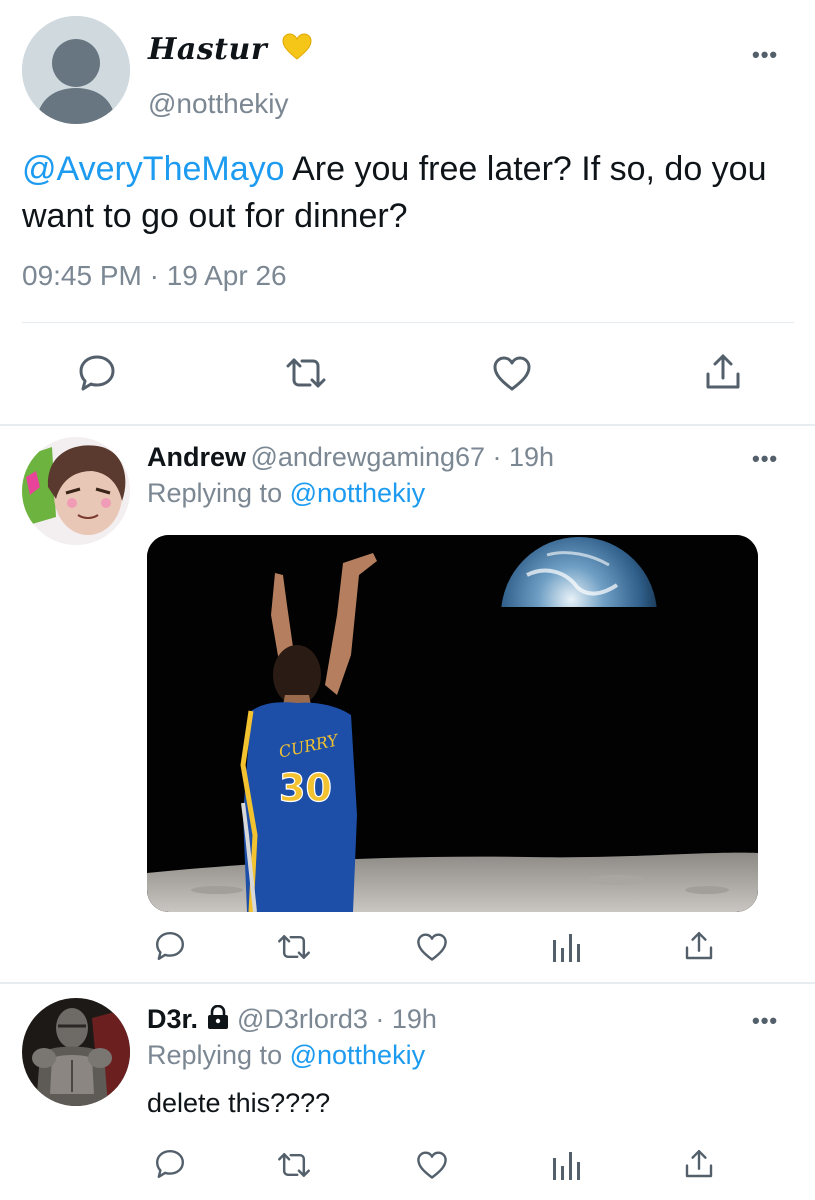 The height and width of the screenshot is (1200, 815). What do you see at coordinates (302, 1019) in the screenshot?
I see `user-handle: @D3rlord3` at bounding box center [302, 1019].